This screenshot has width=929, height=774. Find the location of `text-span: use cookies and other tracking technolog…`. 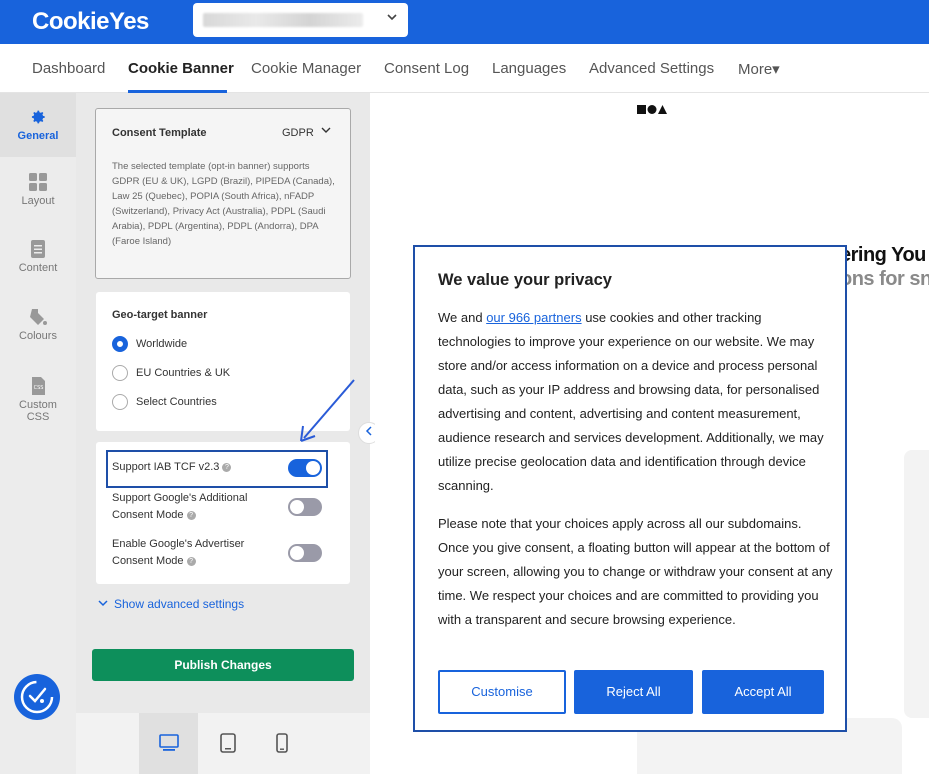

text-span: use cookies and other tracking technolog… is located at coordinates (631, 401).